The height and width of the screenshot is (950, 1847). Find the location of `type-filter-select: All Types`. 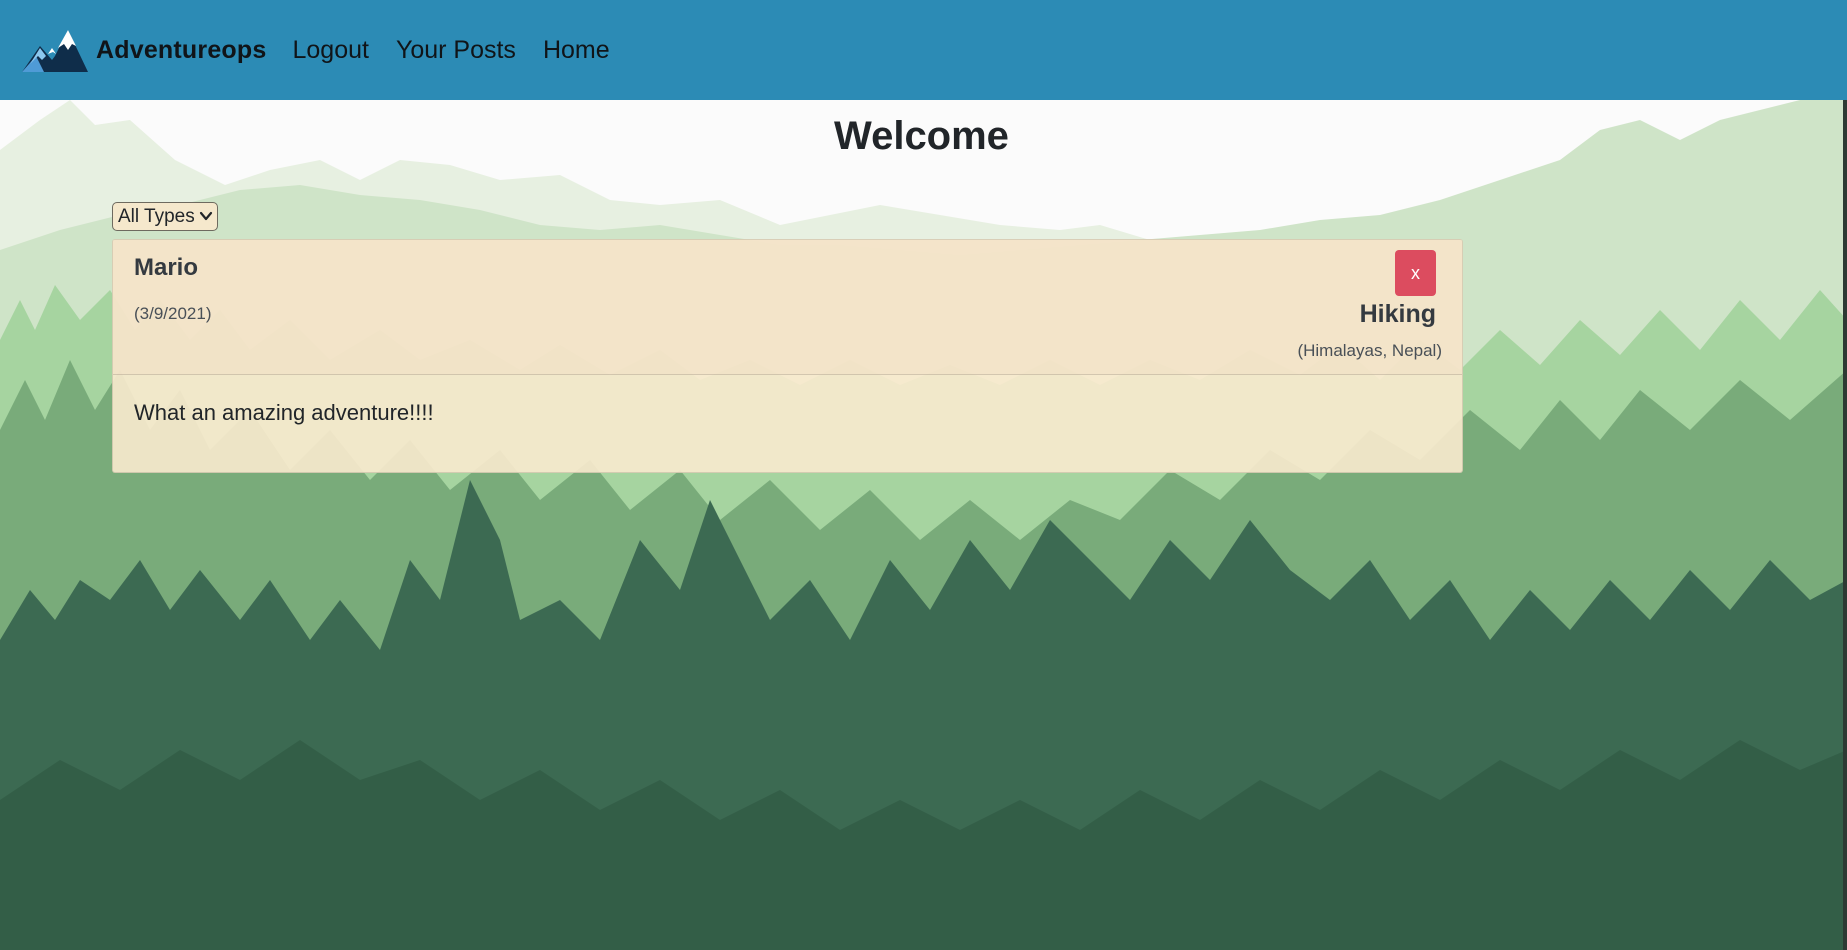

type-filter-select: All Types is located at coordinates (165, 216).